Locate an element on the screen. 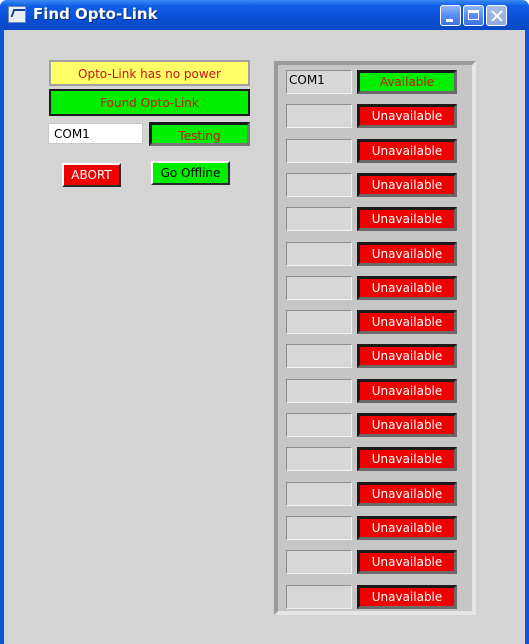 The image size is (529, 644). test-state-indicator: Testing is located at coordinates (199, 134).